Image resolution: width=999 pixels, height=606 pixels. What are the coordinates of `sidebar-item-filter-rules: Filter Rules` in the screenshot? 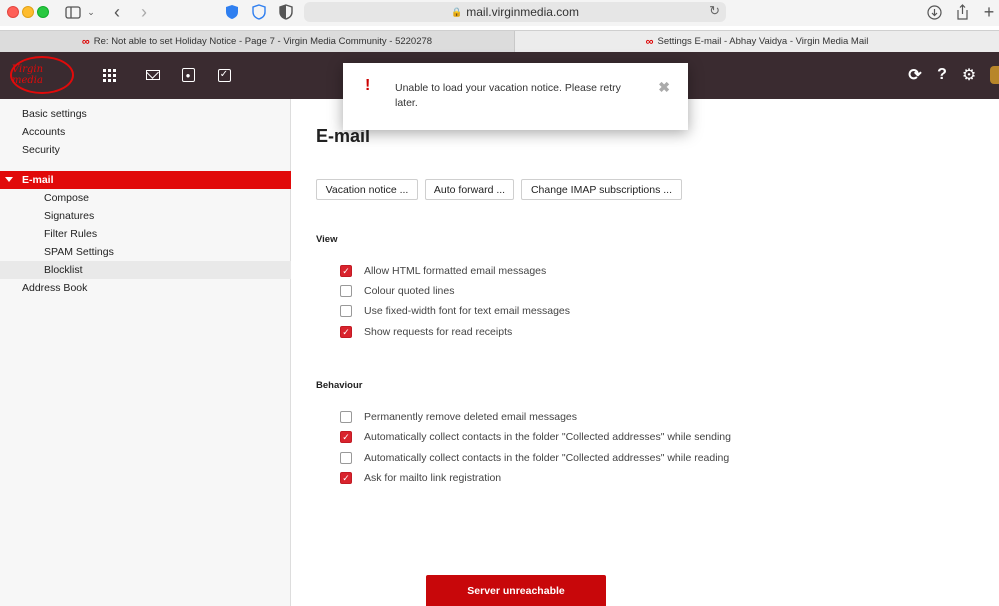 It's located at (145, 234).